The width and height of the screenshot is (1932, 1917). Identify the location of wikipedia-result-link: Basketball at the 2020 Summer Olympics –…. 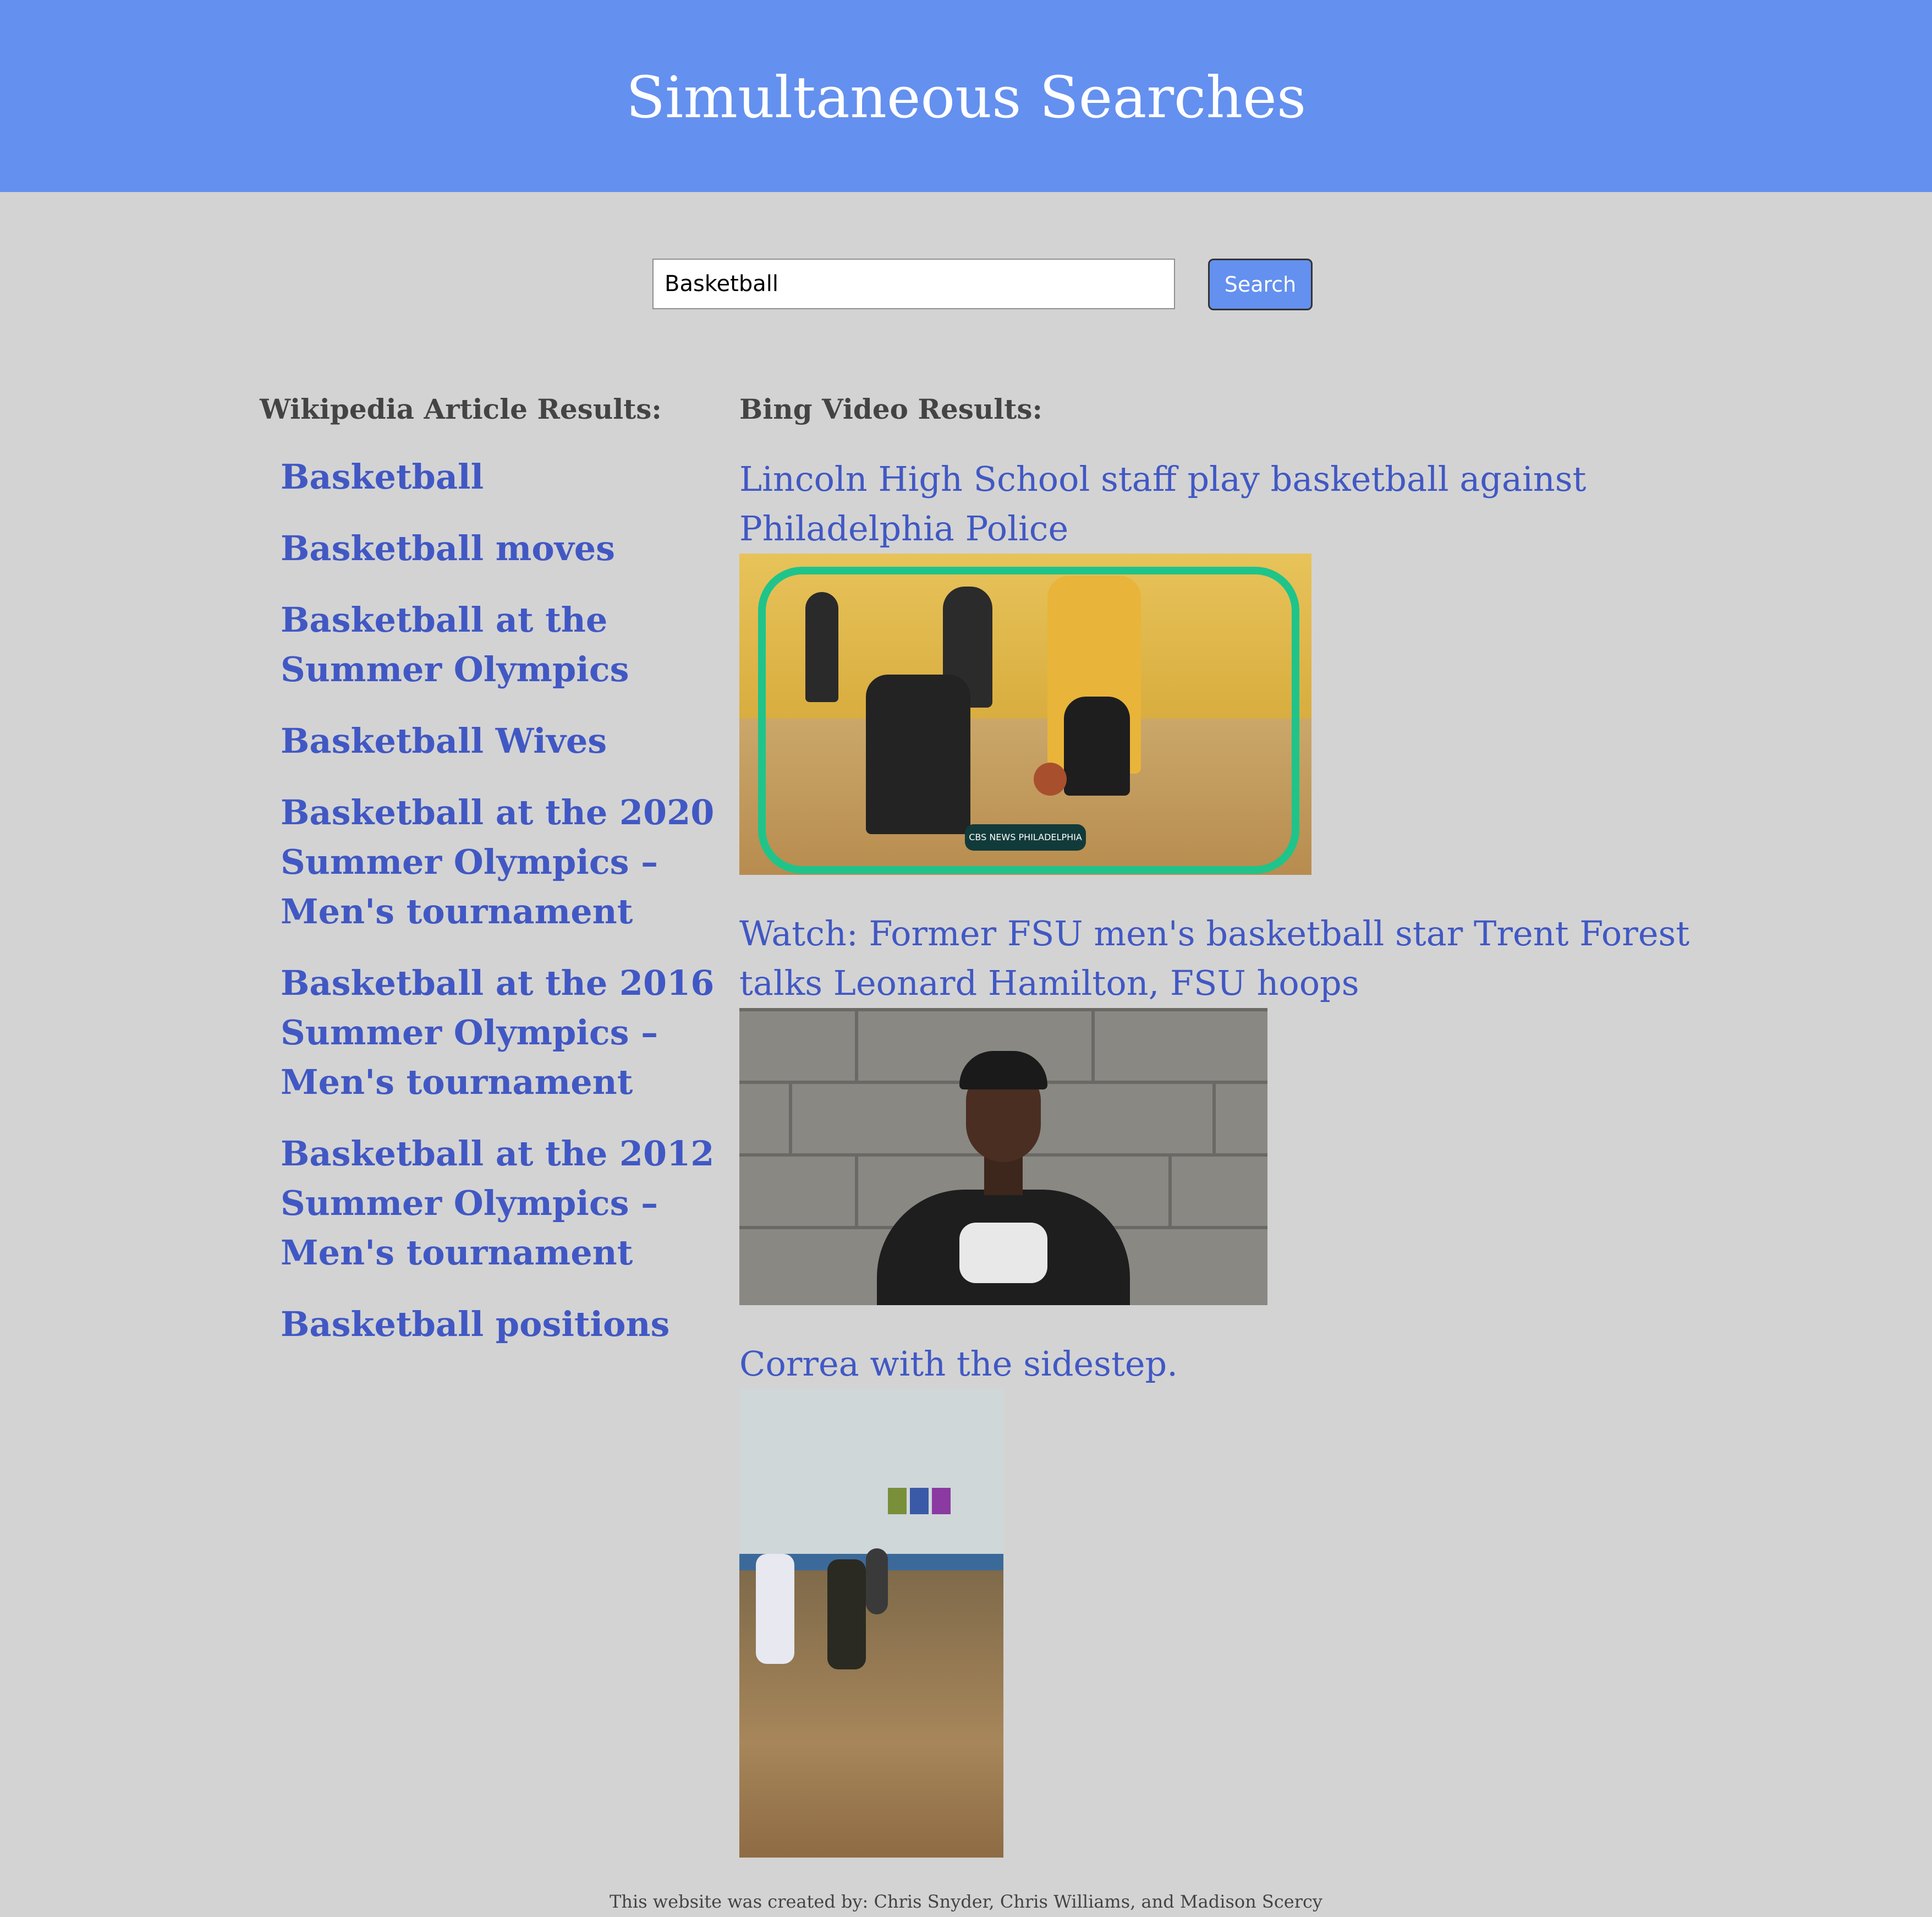
(501, 862).